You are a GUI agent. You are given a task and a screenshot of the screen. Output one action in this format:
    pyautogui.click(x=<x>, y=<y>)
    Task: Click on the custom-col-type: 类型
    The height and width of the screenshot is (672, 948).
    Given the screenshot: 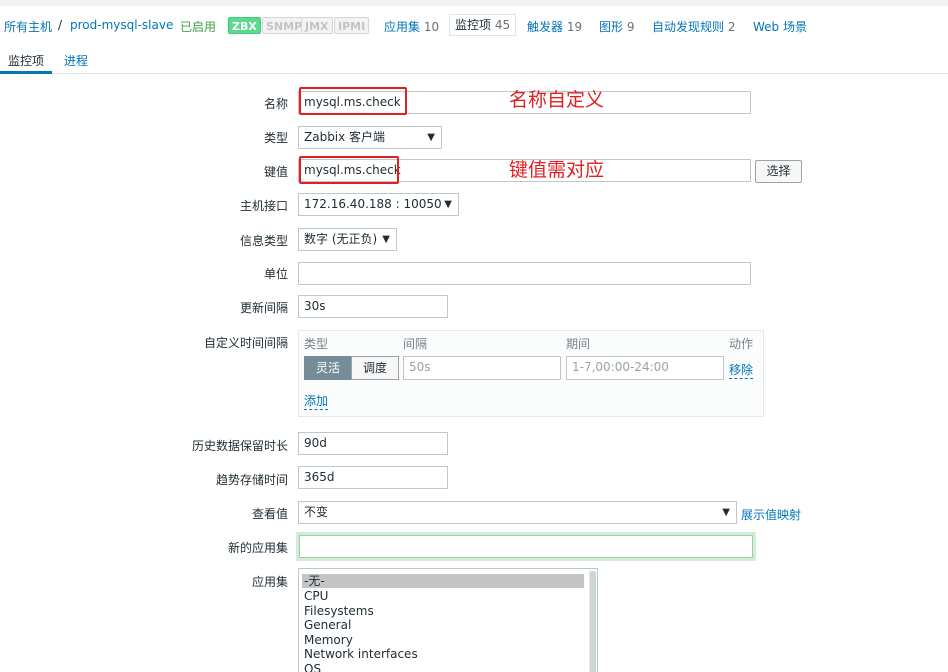 What is the action you would take?
    pyautogui.click(x=316, y=344)
    